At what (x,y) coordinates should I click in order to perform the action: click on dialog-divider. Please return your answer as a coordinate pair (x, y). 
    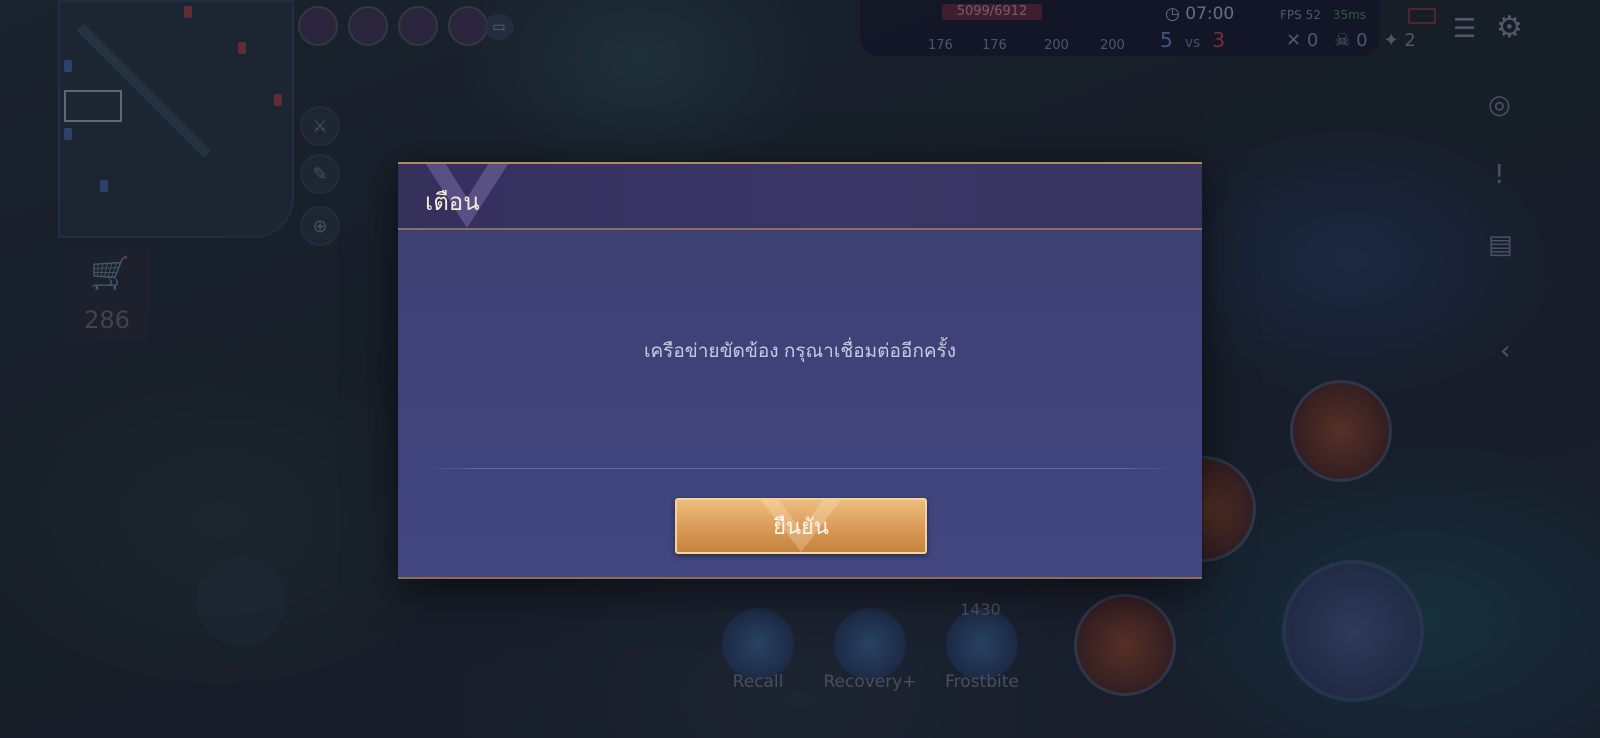
    Looking at the image, I should click on (800, 468).